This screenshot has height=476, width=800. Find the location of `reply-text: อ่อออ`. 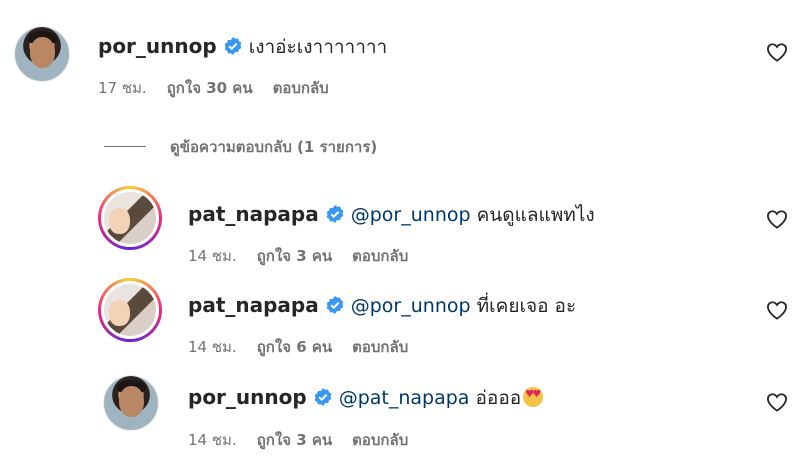

reply-text: อ่อออ is located at coordinates (498, 398).